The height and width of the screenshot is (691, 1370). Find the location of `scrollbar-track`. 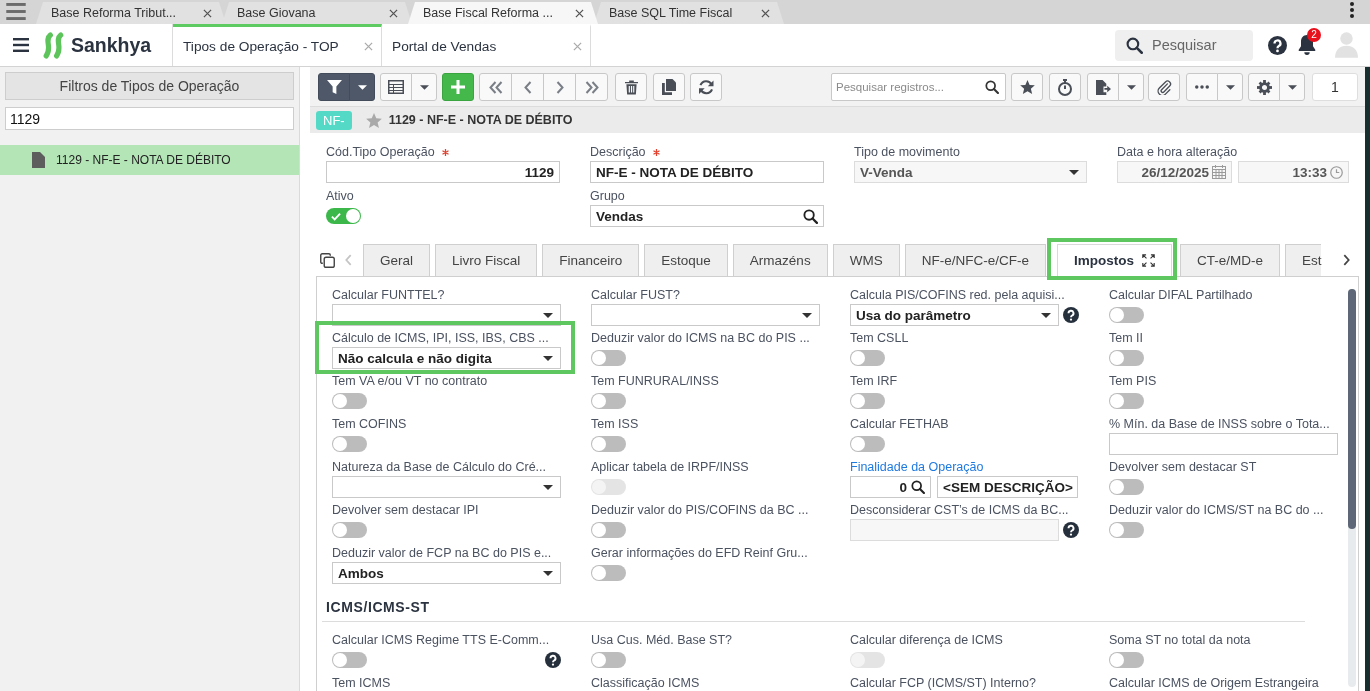

scrollbar-track is located at coordinates (1352, 488).